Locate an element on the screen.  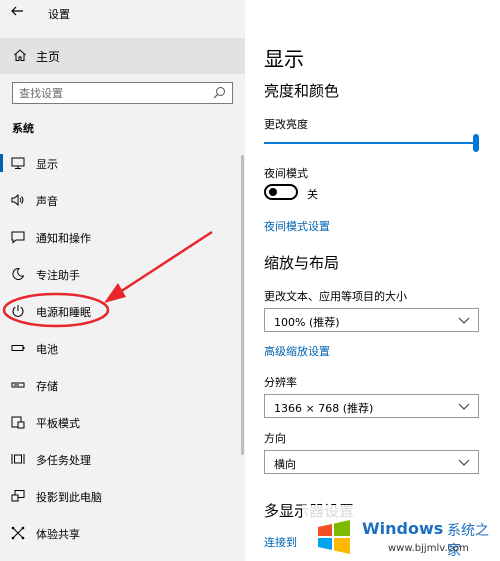
sidebar-item-label: 通知和操作 is located at coordinates (63, 238).